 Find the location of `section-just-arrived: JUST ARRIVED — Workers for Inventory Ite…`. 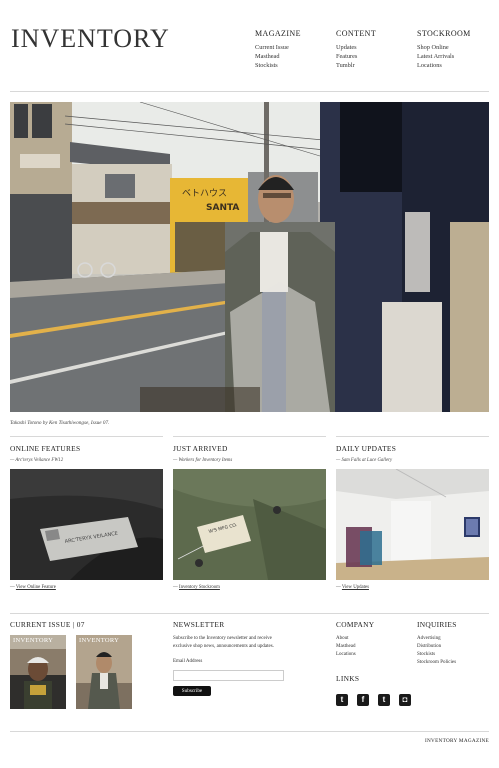

section-just-arrived: JUST ARRIVED — Workers for Inventory Ite… is located at coordinates (249, 513).